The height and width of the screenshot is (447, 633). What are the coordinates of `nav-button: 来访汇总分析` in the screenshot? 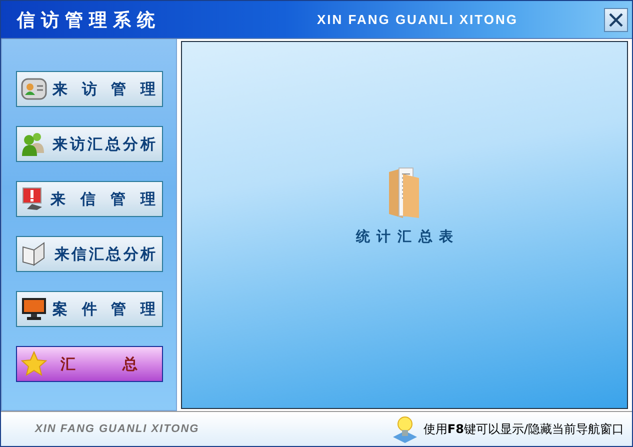 It's located at (89, 144).